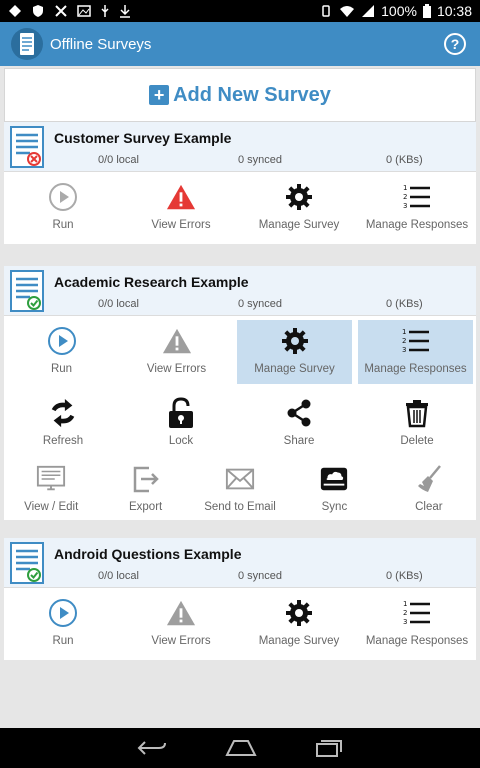 The width and height of the screenshot is (480, 768). Describe the element at coordinates (399, 11) in the screenshot. I see `battery-level: 100%` at that location.